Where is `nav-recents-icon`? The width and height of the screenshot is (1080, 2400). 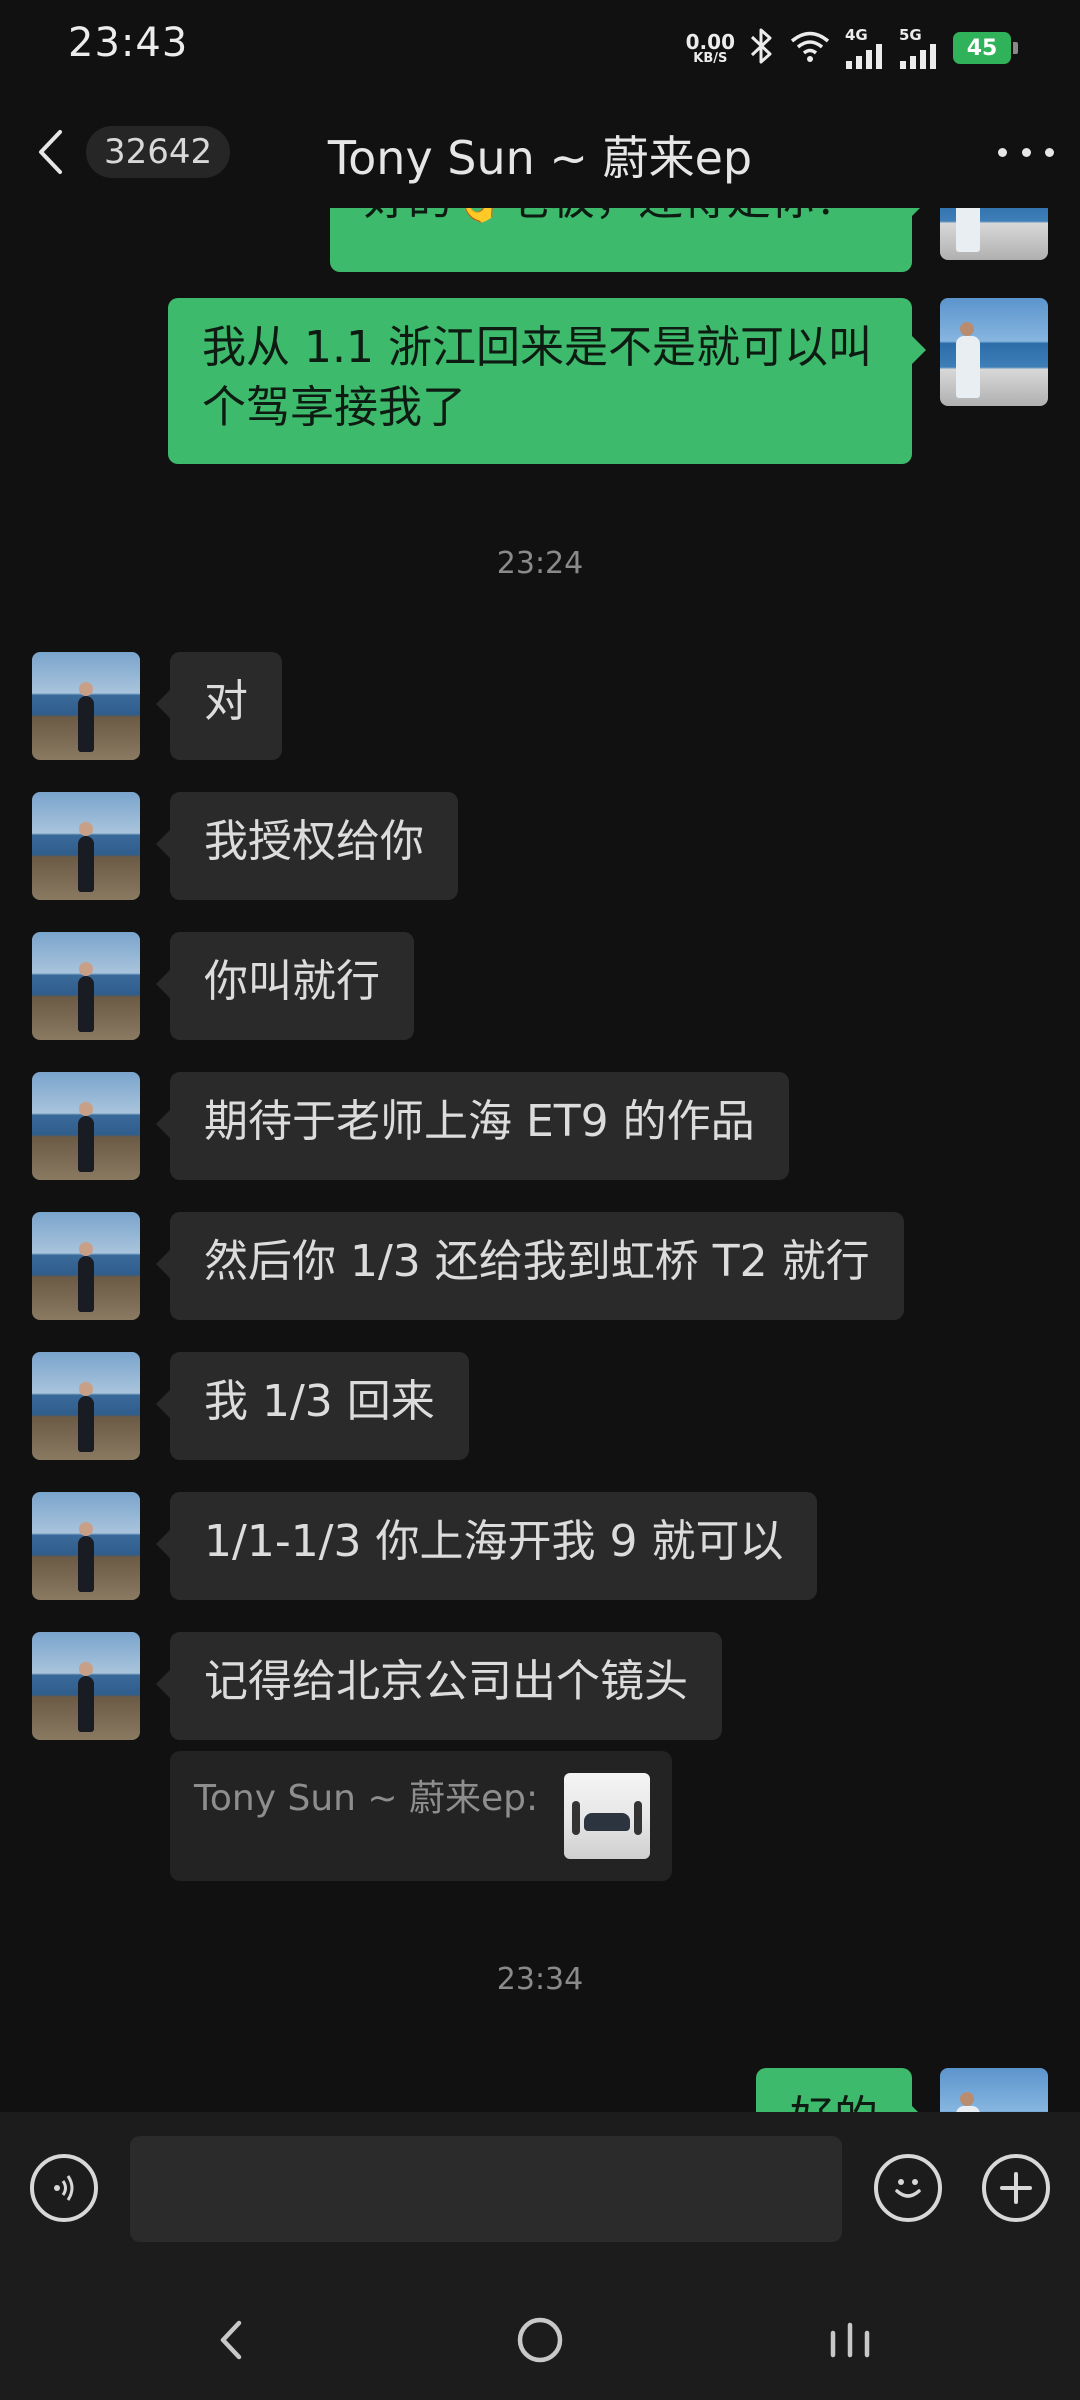
nav-recents-icon is located at coordinates (850, 2340).